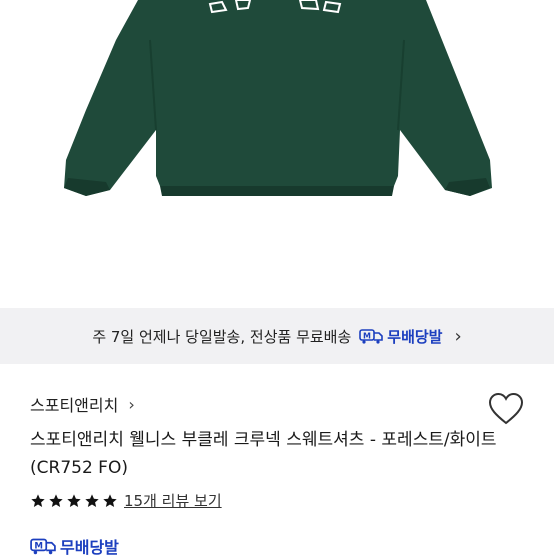 The width and height of the screenshot is (554, 558). I want to click on rating-row: 15개 리뷰 보기, so click(126, 500).